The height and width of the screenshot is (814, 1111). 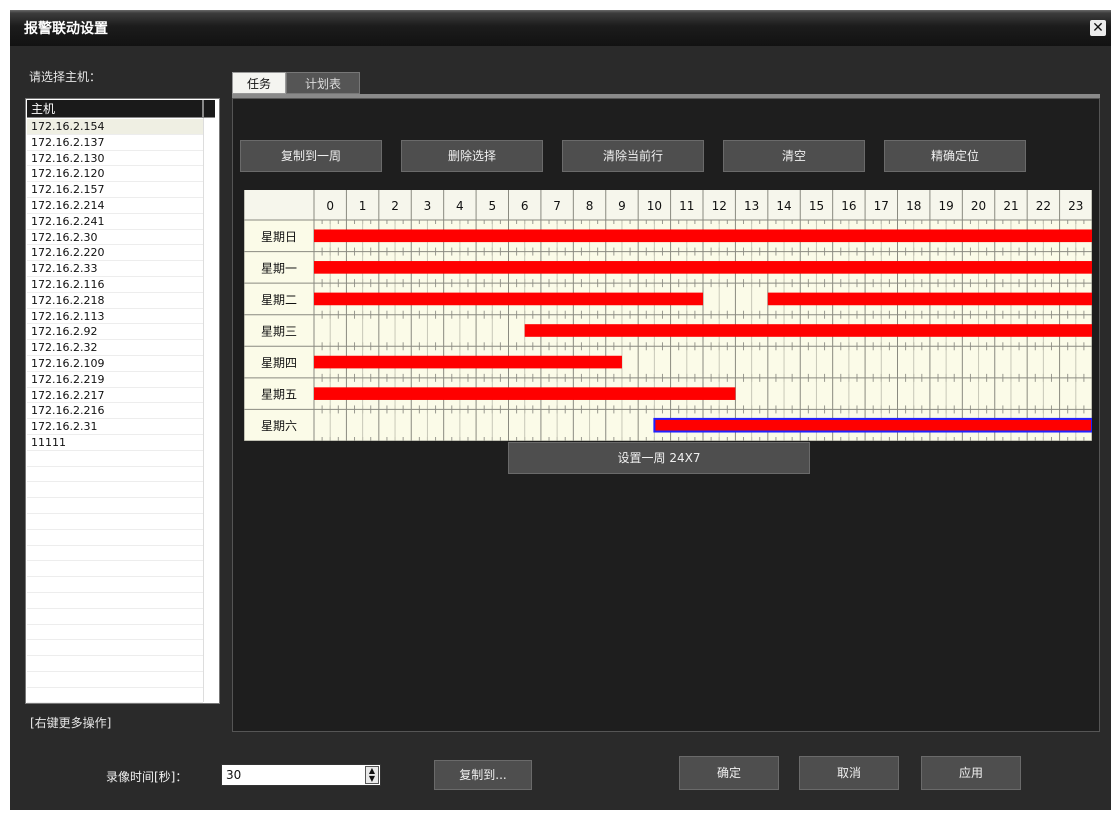 I want to click on host-list-item: 172.16.2.218, so click(x=115, y=301).